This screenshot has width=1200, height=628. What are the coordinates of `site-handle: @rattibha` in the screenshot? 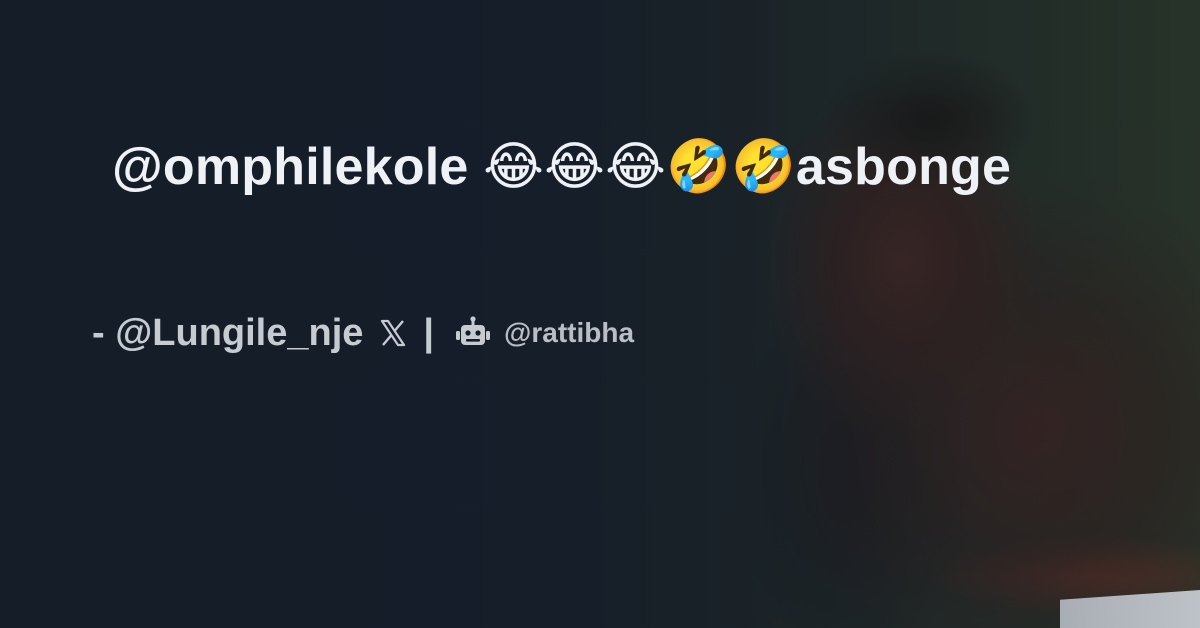 It's located at (569, 332).